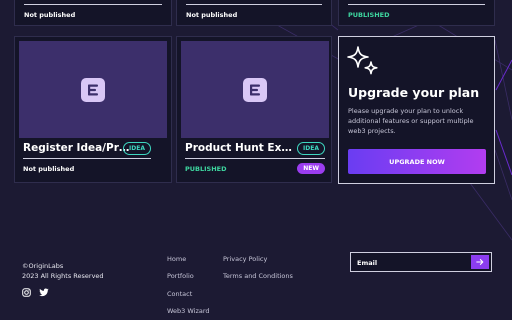 The width and height of the screenshot is (512, 320). What do you see at coordinates (412, 262) in the screenshot?
I see `email-input` at bounding box center [412, 262].